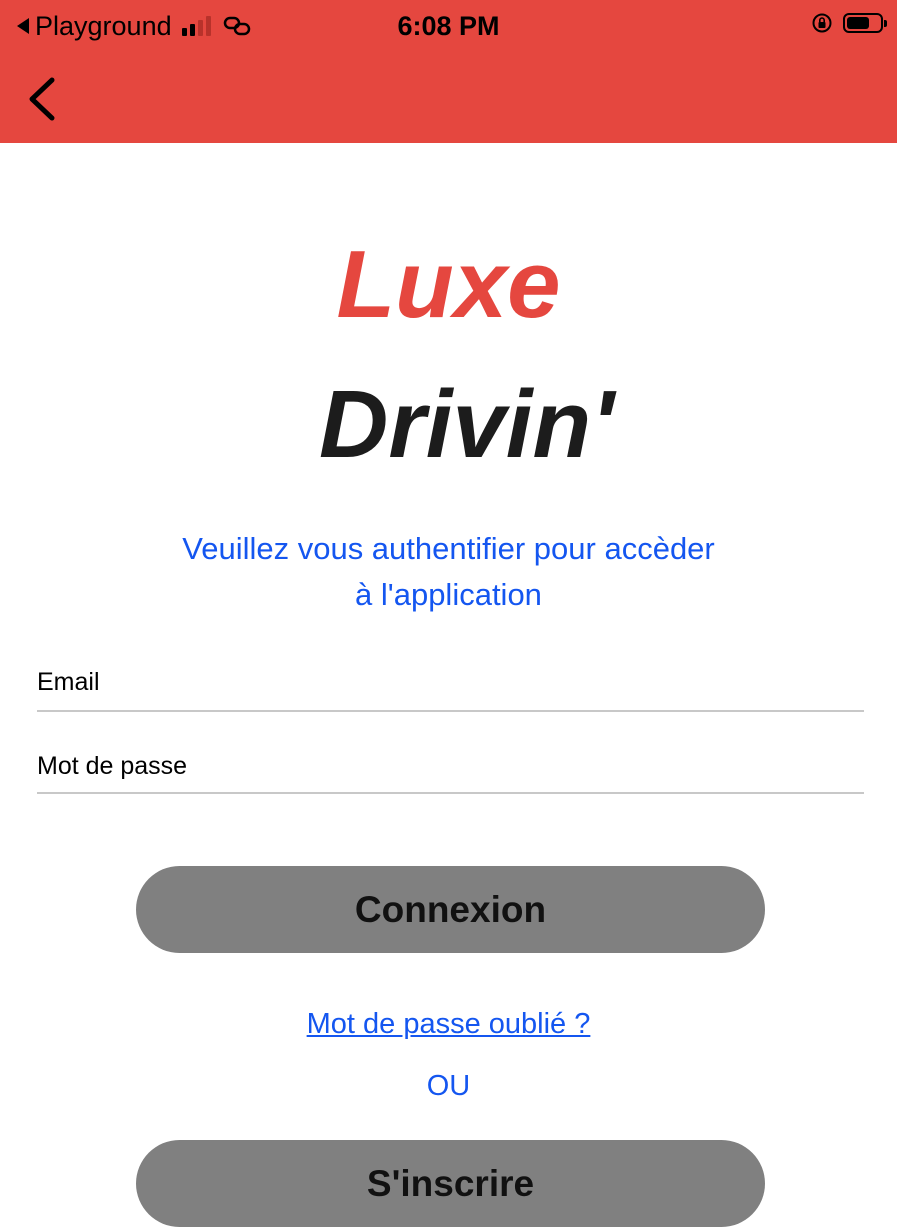 This screenshot has height=1227, width=897. What do you see at coordinates (865, 23) in the screenshot?
I see `battery-icon` at bounding box center [865, 23].